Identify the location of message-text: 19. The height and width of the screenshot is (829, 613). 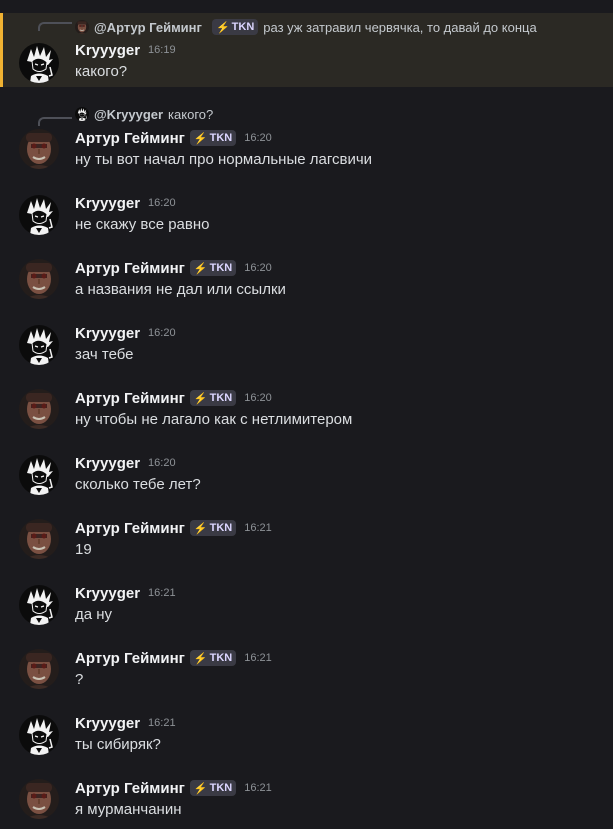
(83, 549).